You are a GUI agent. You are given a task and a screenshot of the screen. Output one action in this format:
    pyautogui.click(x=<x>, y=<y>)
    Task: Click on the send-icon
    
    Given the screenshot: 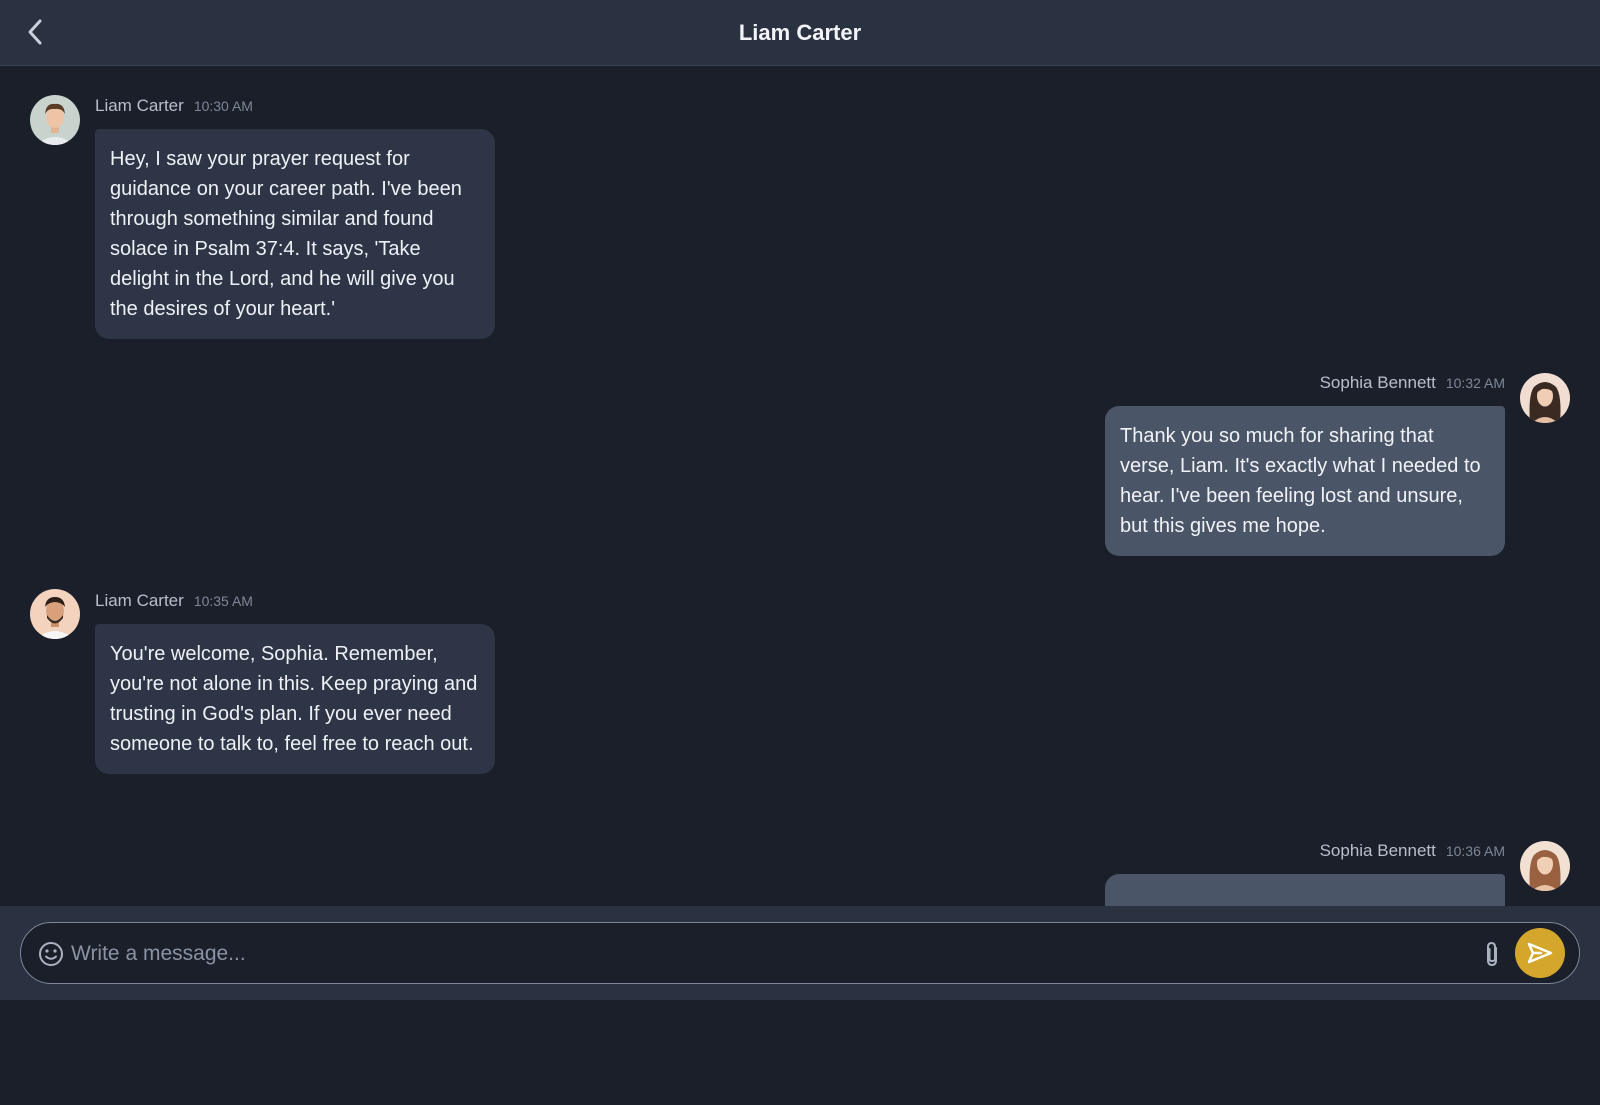 What is the action you would take?
    pyautogui.click(x=1540, y=953)
    